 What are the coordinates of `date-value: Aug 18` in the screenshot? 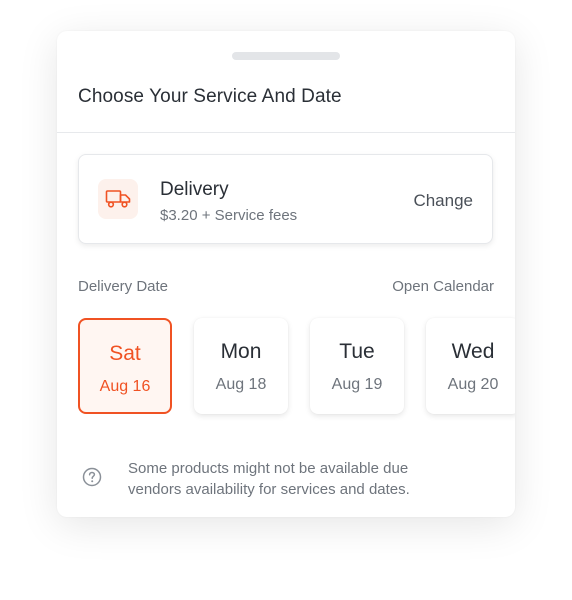 It's located at (241, 384).